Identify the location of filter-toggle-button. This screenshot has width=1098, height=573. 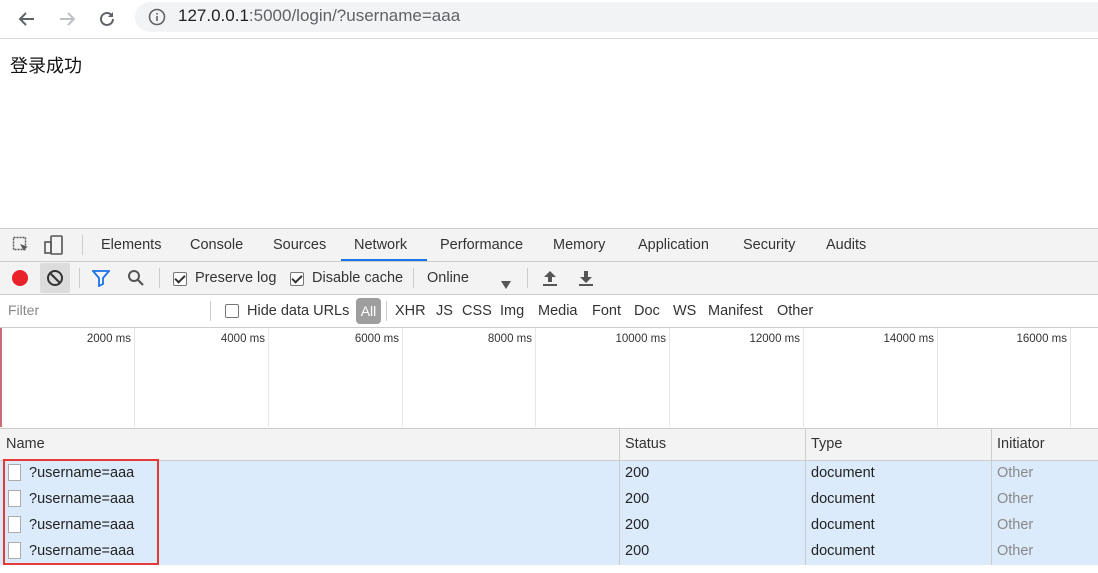
(101, 280).